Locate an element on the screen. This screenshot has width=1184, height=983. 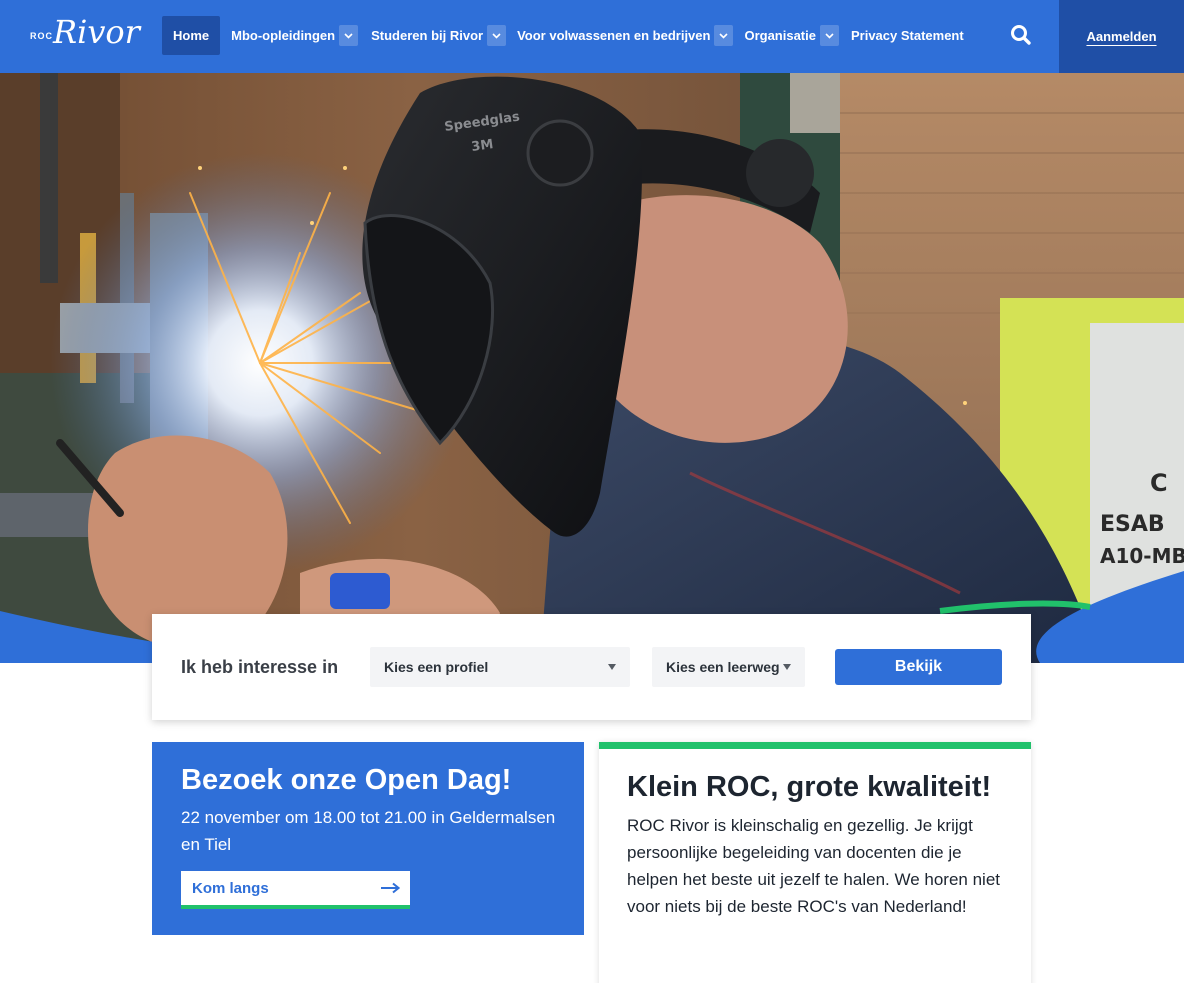
nav-item-voor-volwassenen-en-bedrijven: Voor volwassenen en bedrijven is located at coordinates (625, 35).